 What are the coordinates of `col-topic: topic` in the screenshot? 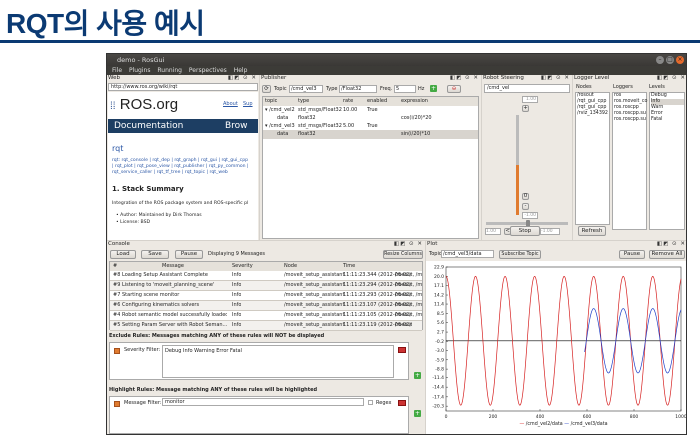 It's located at (271, 101).